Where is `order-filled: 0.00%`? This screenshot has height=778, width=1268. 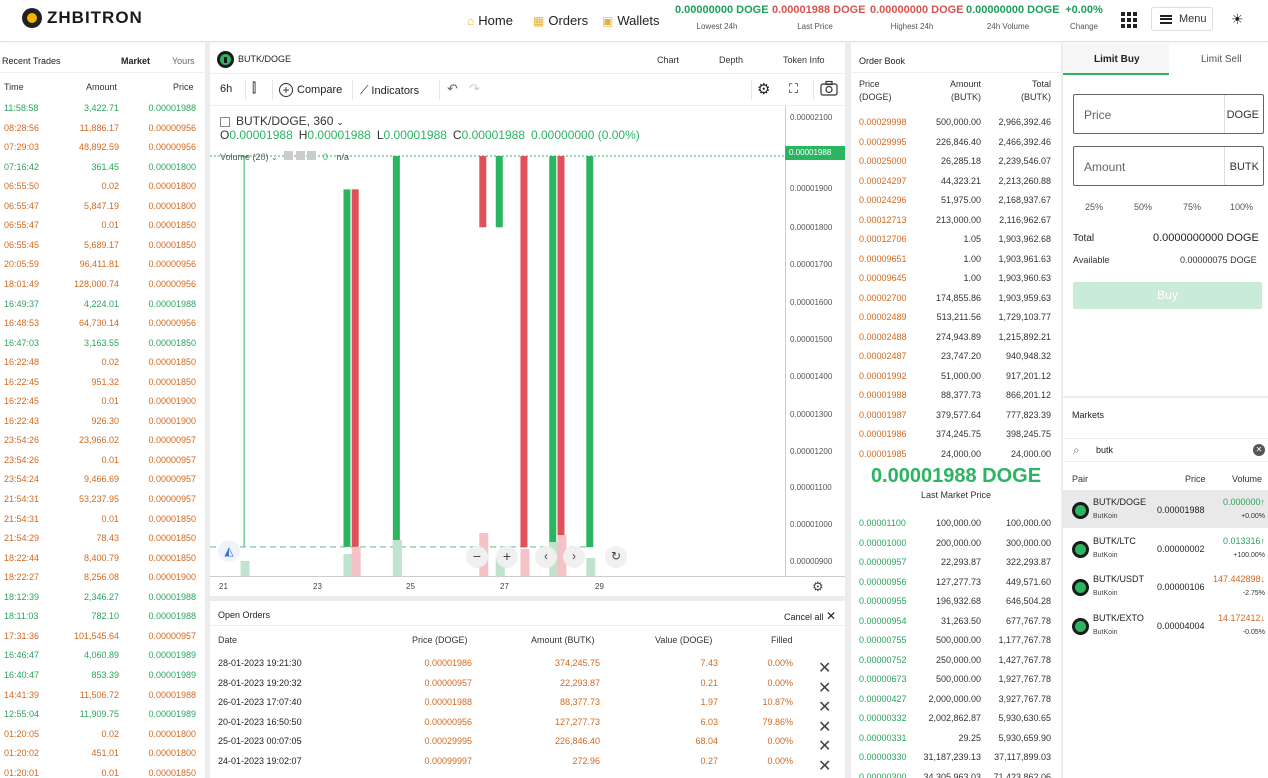
order-filled: 0.00% is located at coordinates (780, 760).